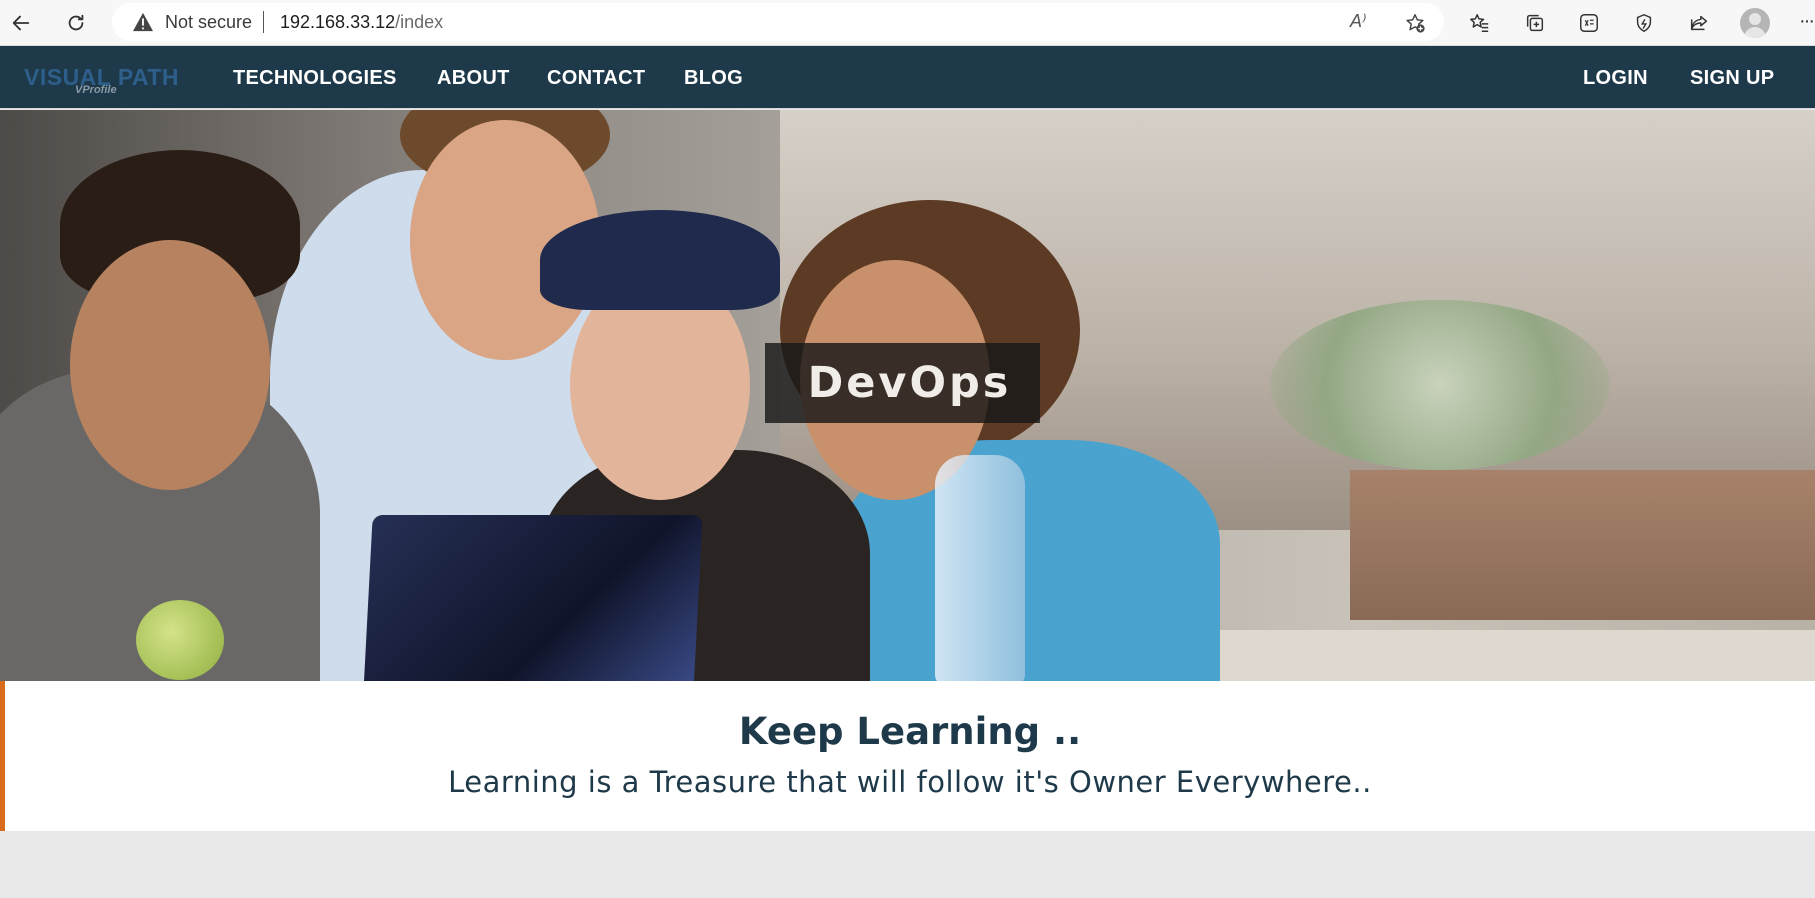  What do you see at coordinates (96, 90) in the screenshot?
I see `brand-subtitle: VProfile` at bounding box center [96, 90].